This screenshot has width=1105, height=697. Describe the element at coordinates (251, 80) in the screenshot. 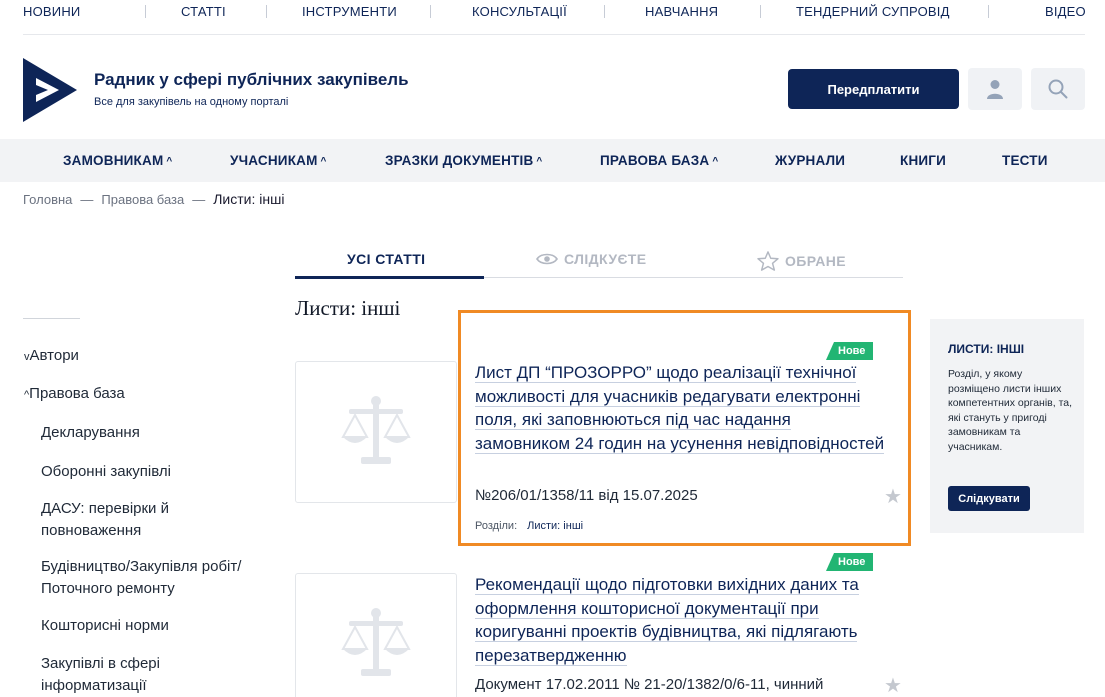

I see `site-title: Радник у сфері публічних закупівель` at that location.